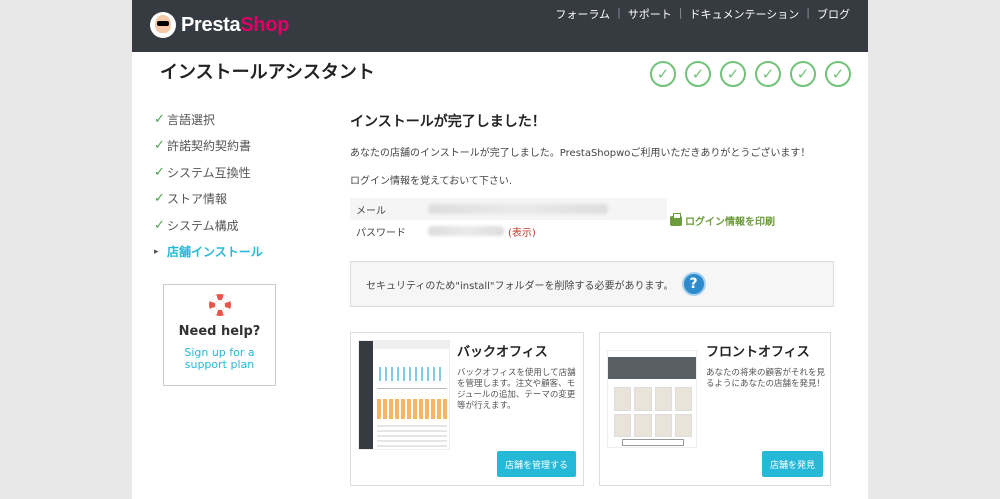 The height and width of the screenshot is (499, 1000). I want to click on security-alert: セキュリティのため"install"フォルダーを削除する必要があります。 ?, so click(592, 284).